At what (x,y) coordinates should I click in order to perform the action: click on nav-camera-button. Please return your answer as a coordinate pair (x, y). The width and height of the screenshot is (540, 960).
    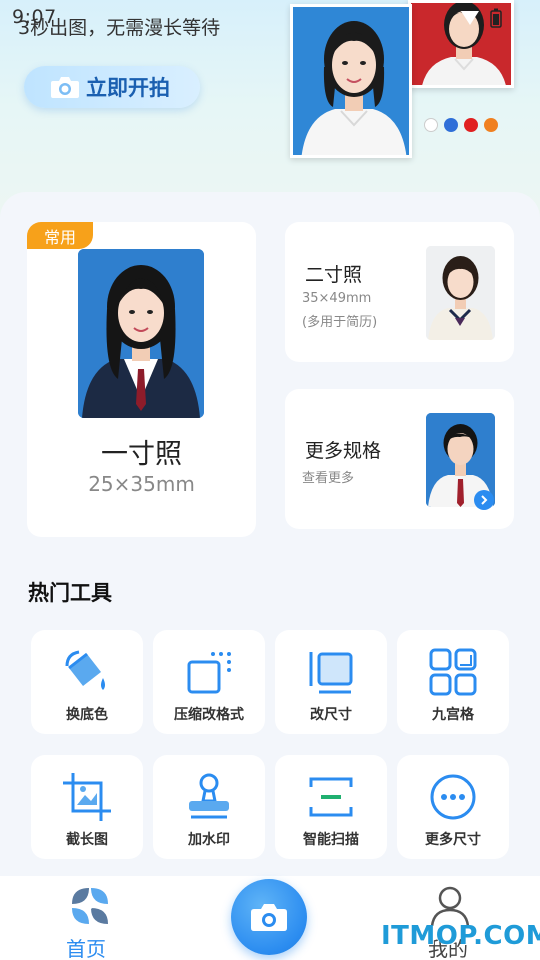
    Looking at the image, I should click on (269, 917).